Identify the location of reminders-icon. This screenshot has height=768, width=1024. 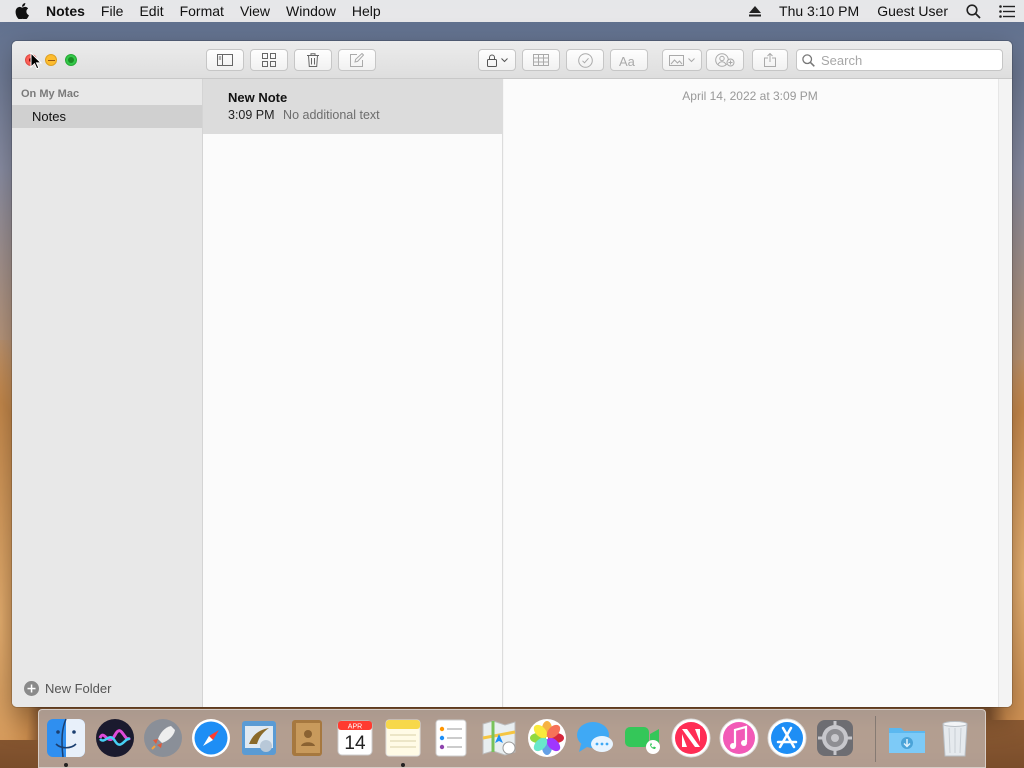
(451, 738).